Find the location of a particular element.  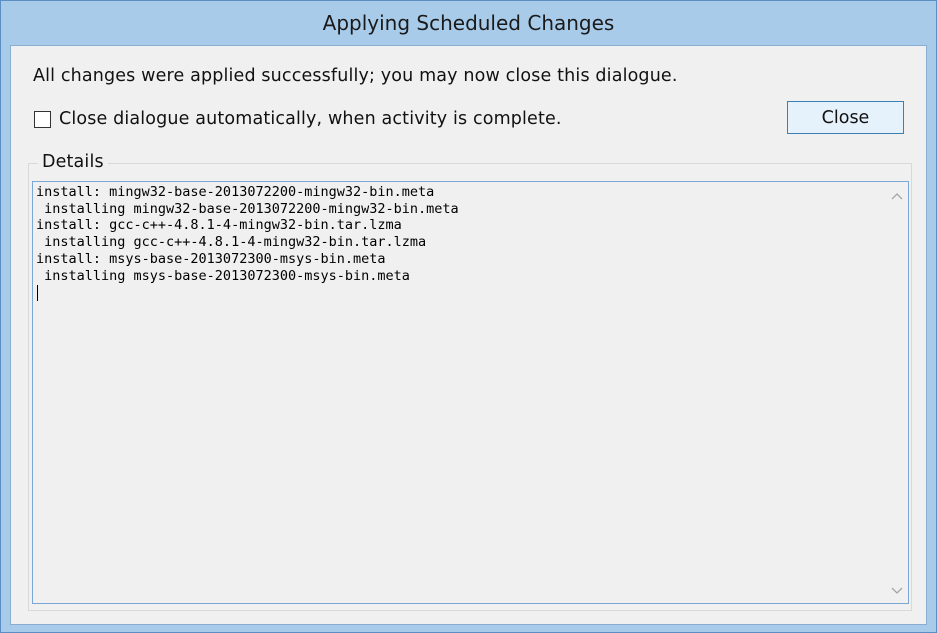

details-legend: Details is located at coordinates (73, 162).